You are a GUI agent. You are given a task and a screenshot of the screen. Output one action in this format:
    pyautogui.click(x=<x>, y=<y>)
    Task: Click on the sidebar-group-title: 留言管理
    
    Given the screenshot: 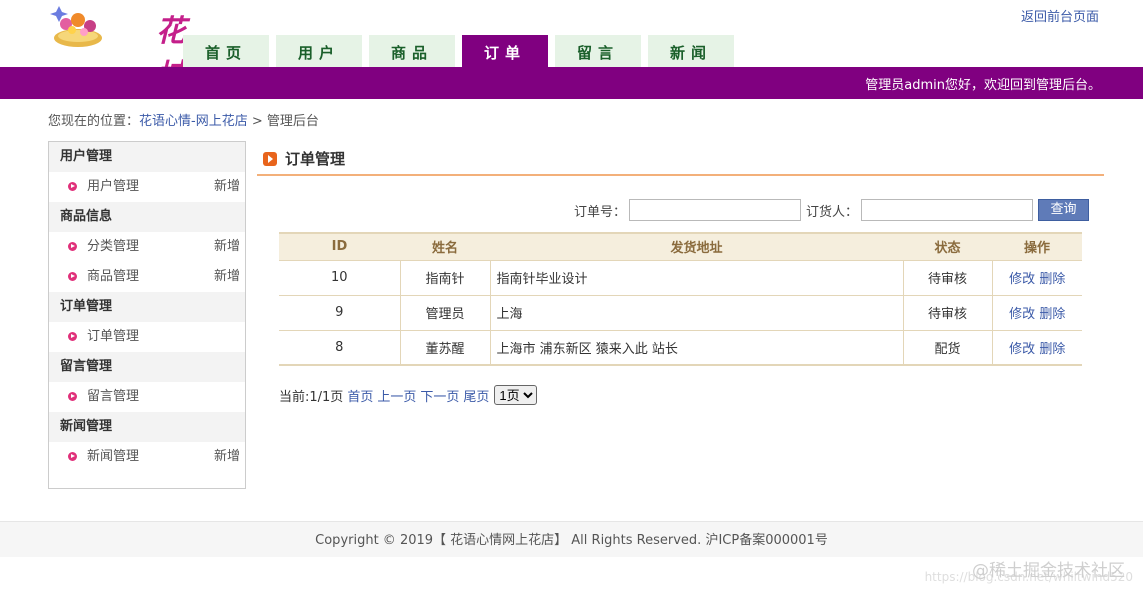 What is the action you would take?
    pyautogui.click(x=147, y=367)
    